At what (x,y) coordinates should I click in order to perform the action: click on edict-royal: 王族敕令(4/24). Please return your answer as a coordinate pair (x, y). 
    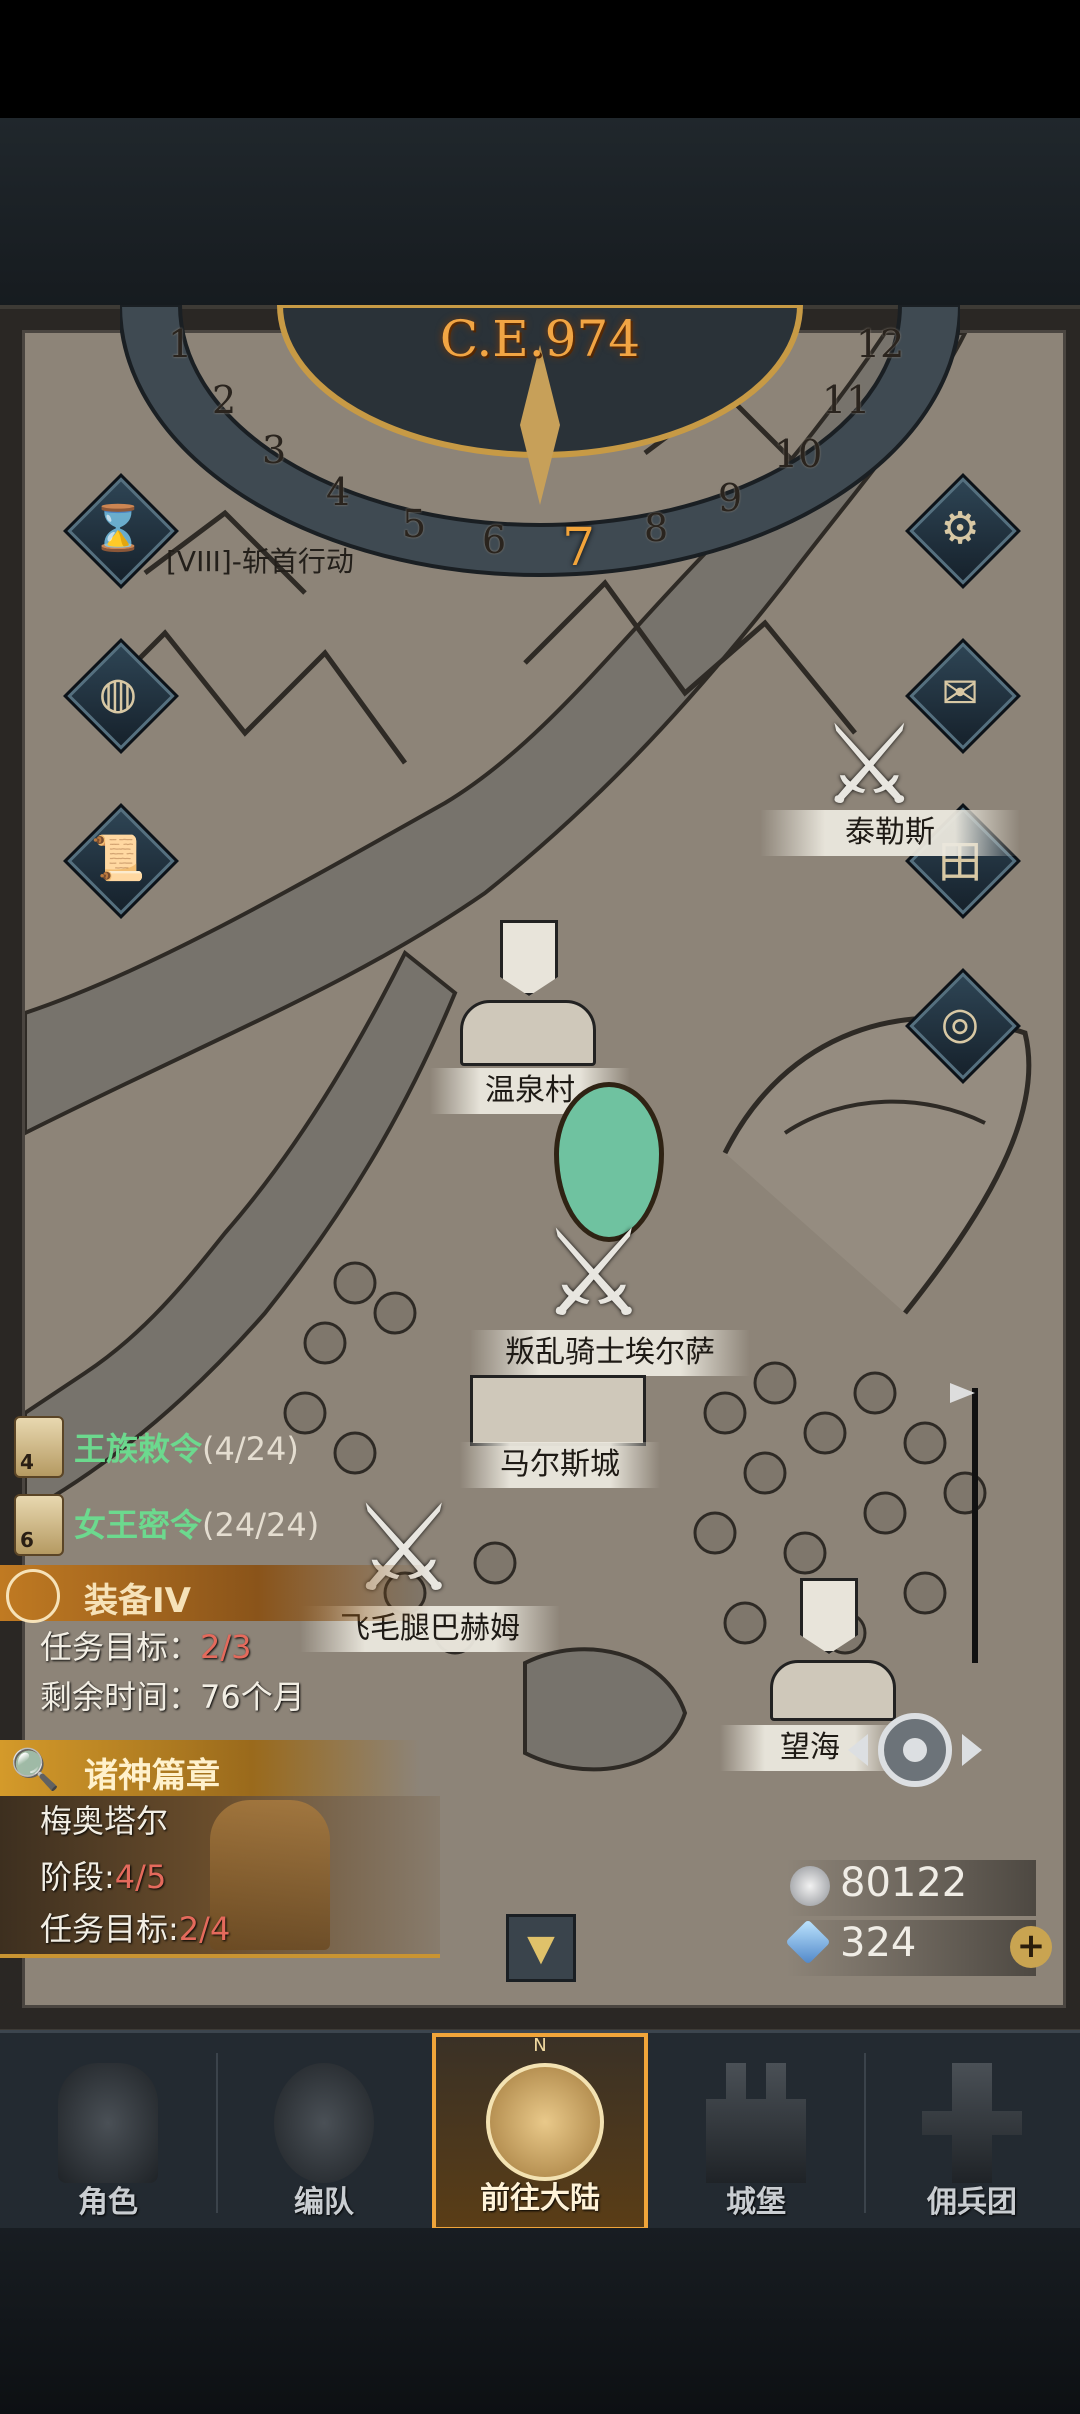
    Looking at the image, I should click on (186, 1447).